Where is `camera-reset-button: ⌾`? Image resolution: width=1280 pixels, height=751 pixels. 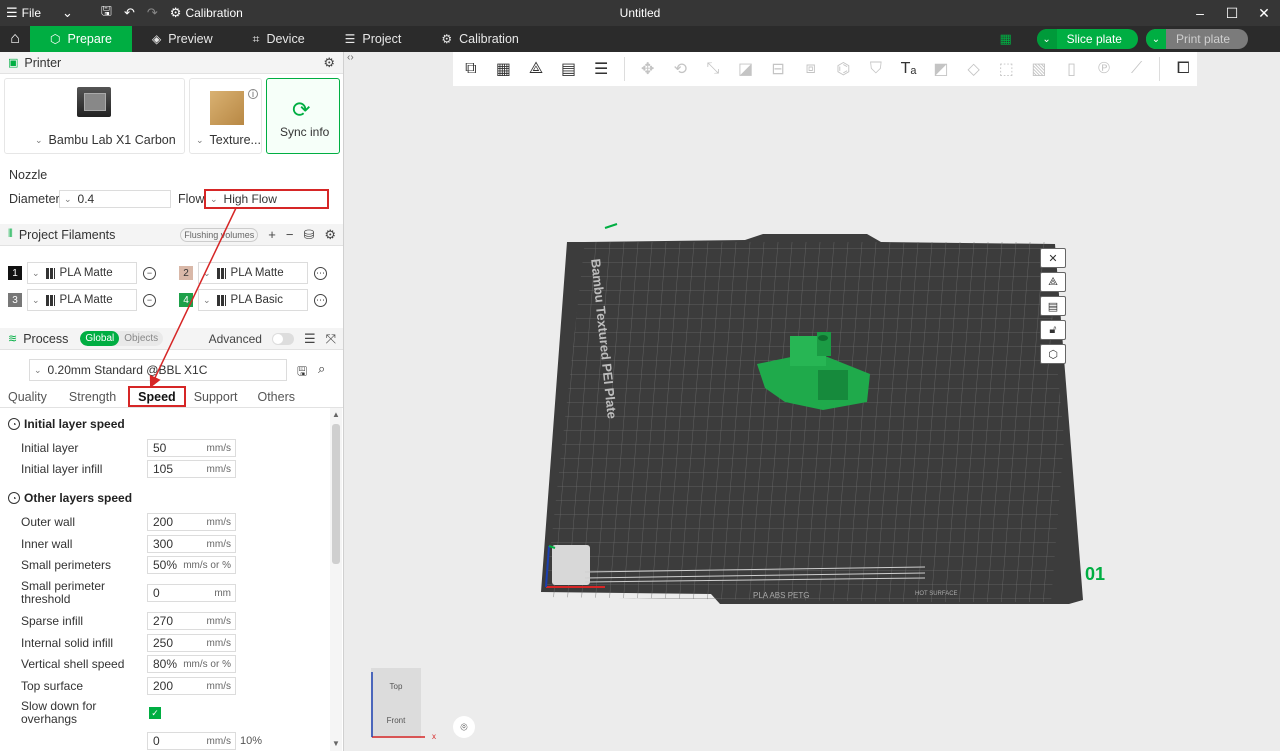 camera-reset-button: ⌾ is located at coordinates (464, 727).